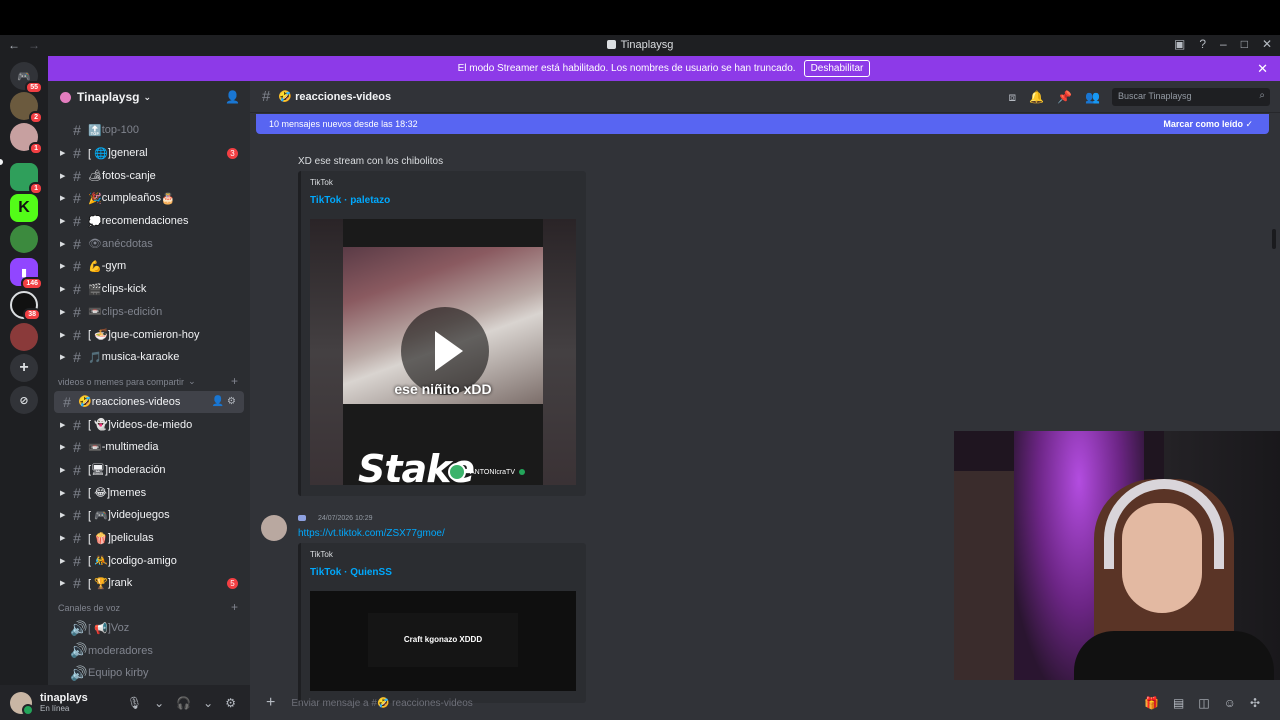 Image resolution: width=1280 pixels, height=720 pixels. I want to click on add-attachment-icon: +, so click(270, 703).